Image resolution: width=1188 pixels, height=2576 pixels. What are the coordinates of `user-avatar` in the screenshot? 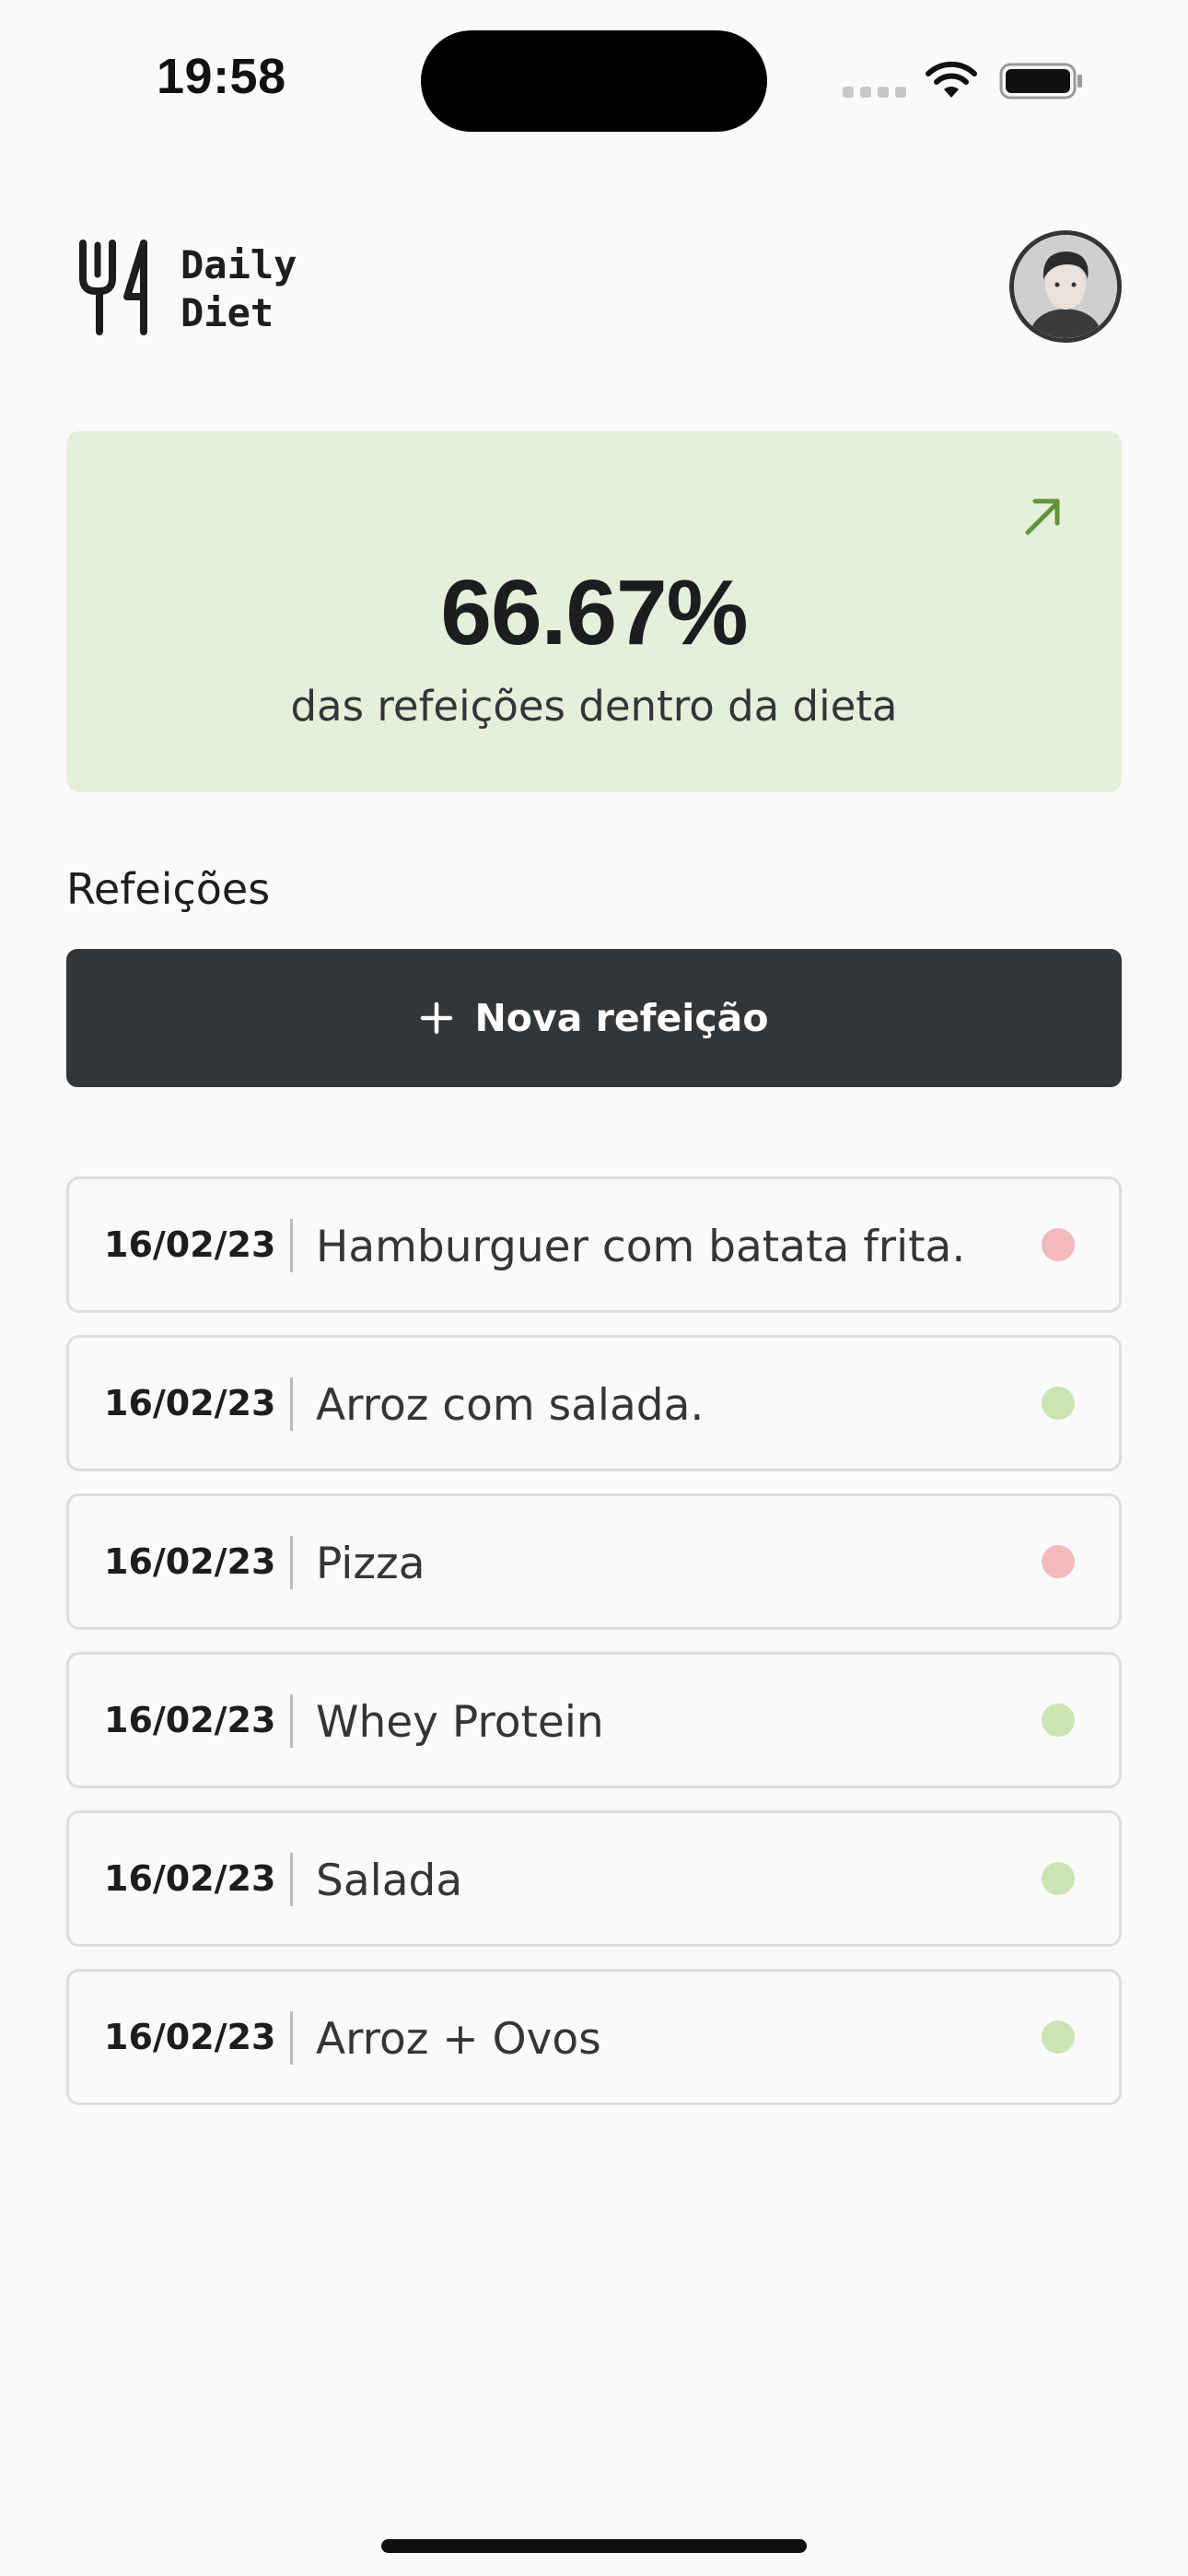 It's located at (1065, 286).